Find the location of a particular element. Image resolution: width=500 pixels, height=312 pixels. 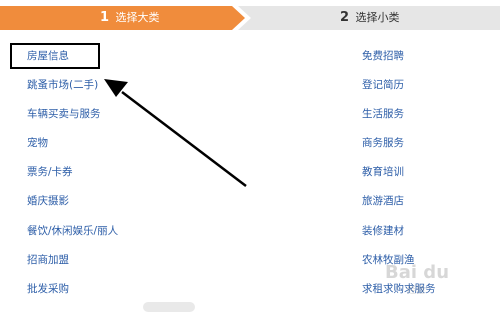

scroll-stub is located at coordinates (169, 307).